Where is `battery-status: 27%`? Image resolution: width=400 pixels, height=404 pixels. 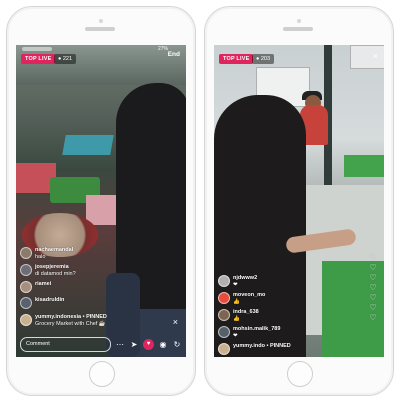
battery-status: 27% is located at coordinates (162, 49).